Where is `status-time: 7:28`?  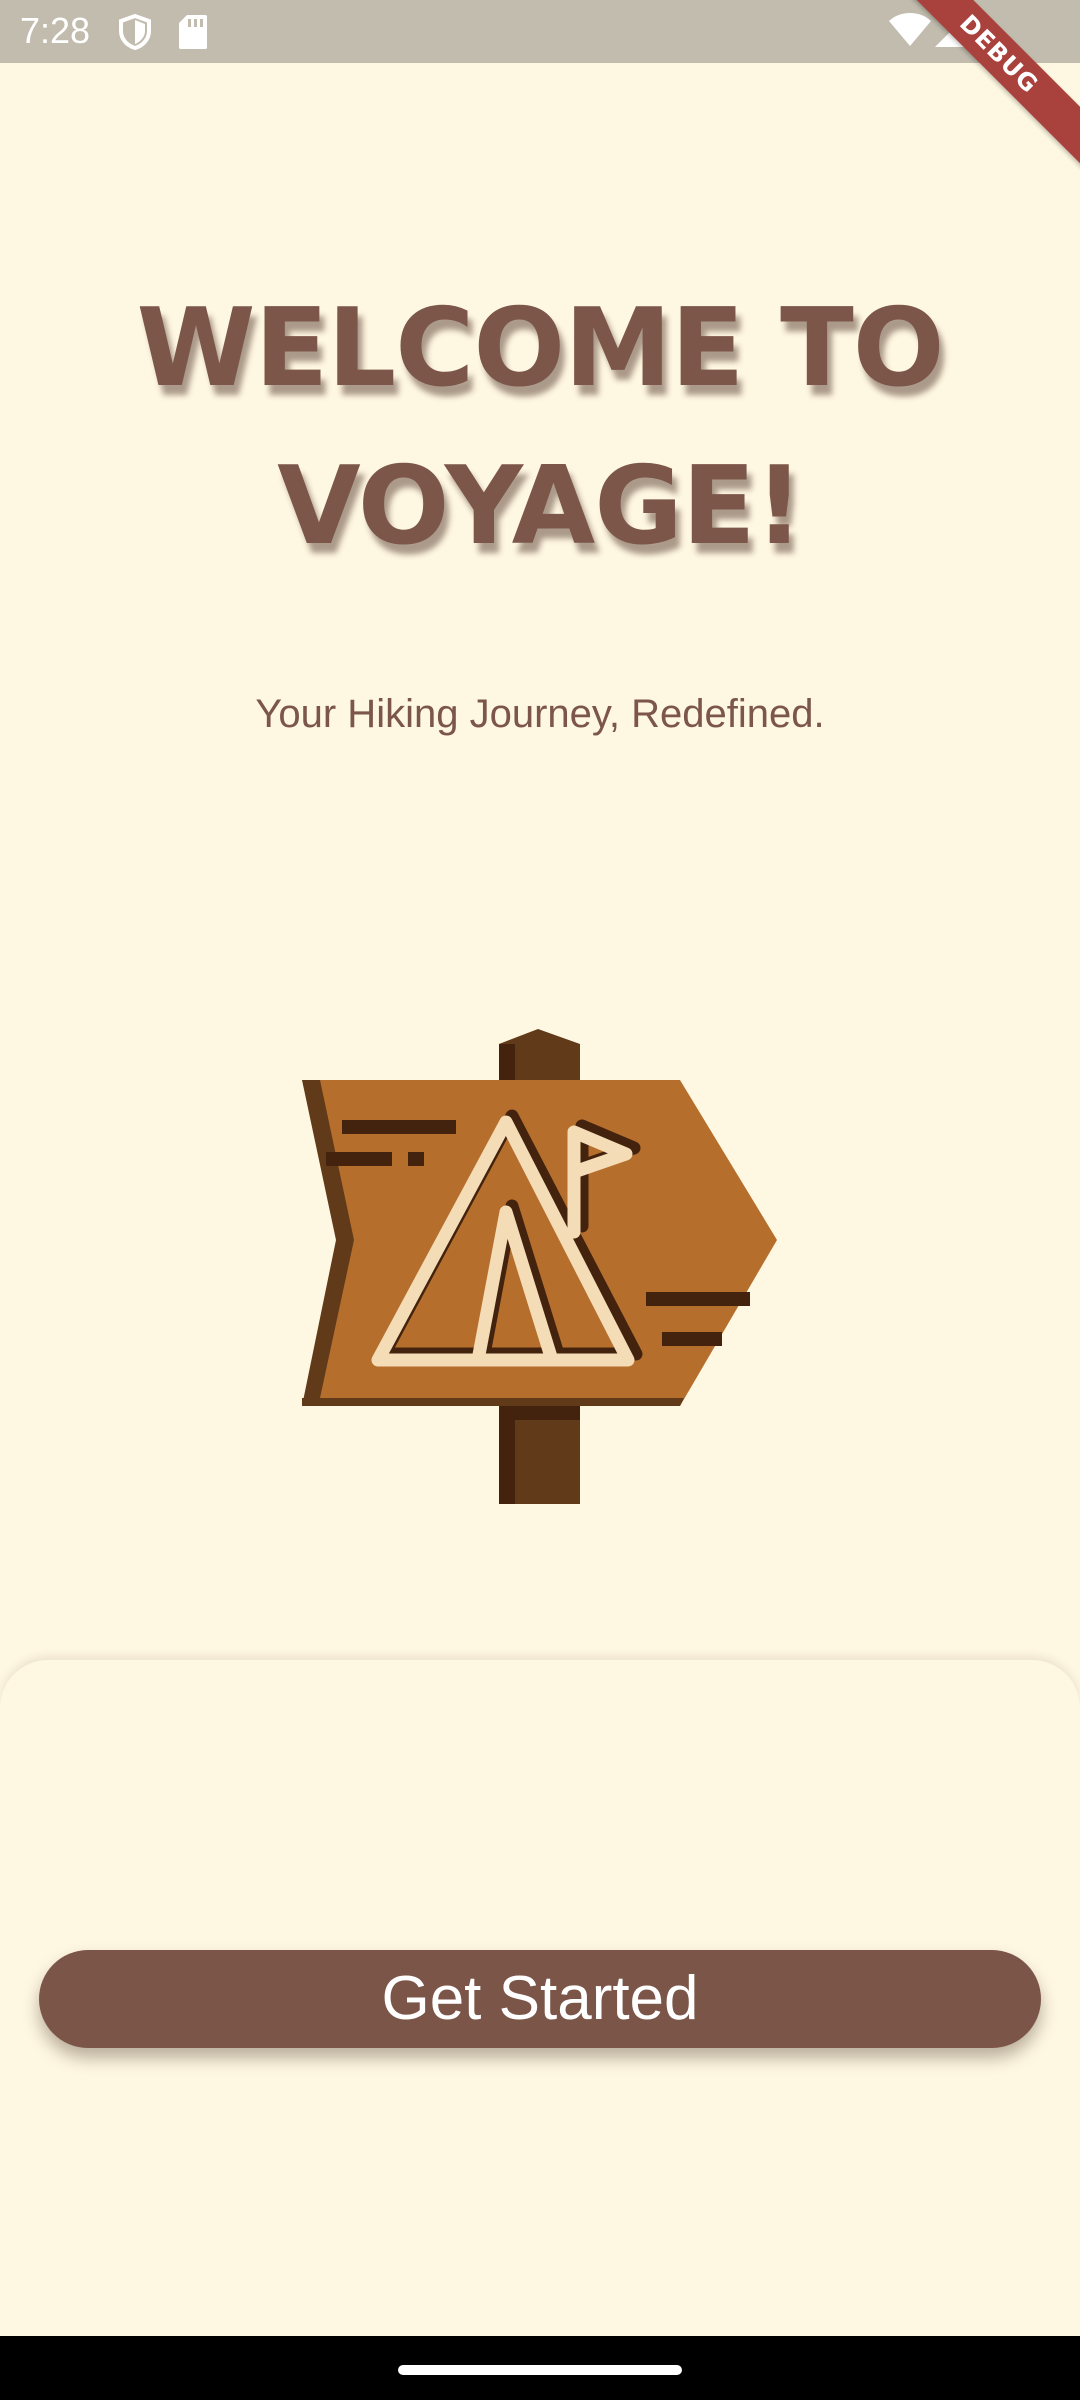 status-time: 7:28 is located at coordinates (55, 30).